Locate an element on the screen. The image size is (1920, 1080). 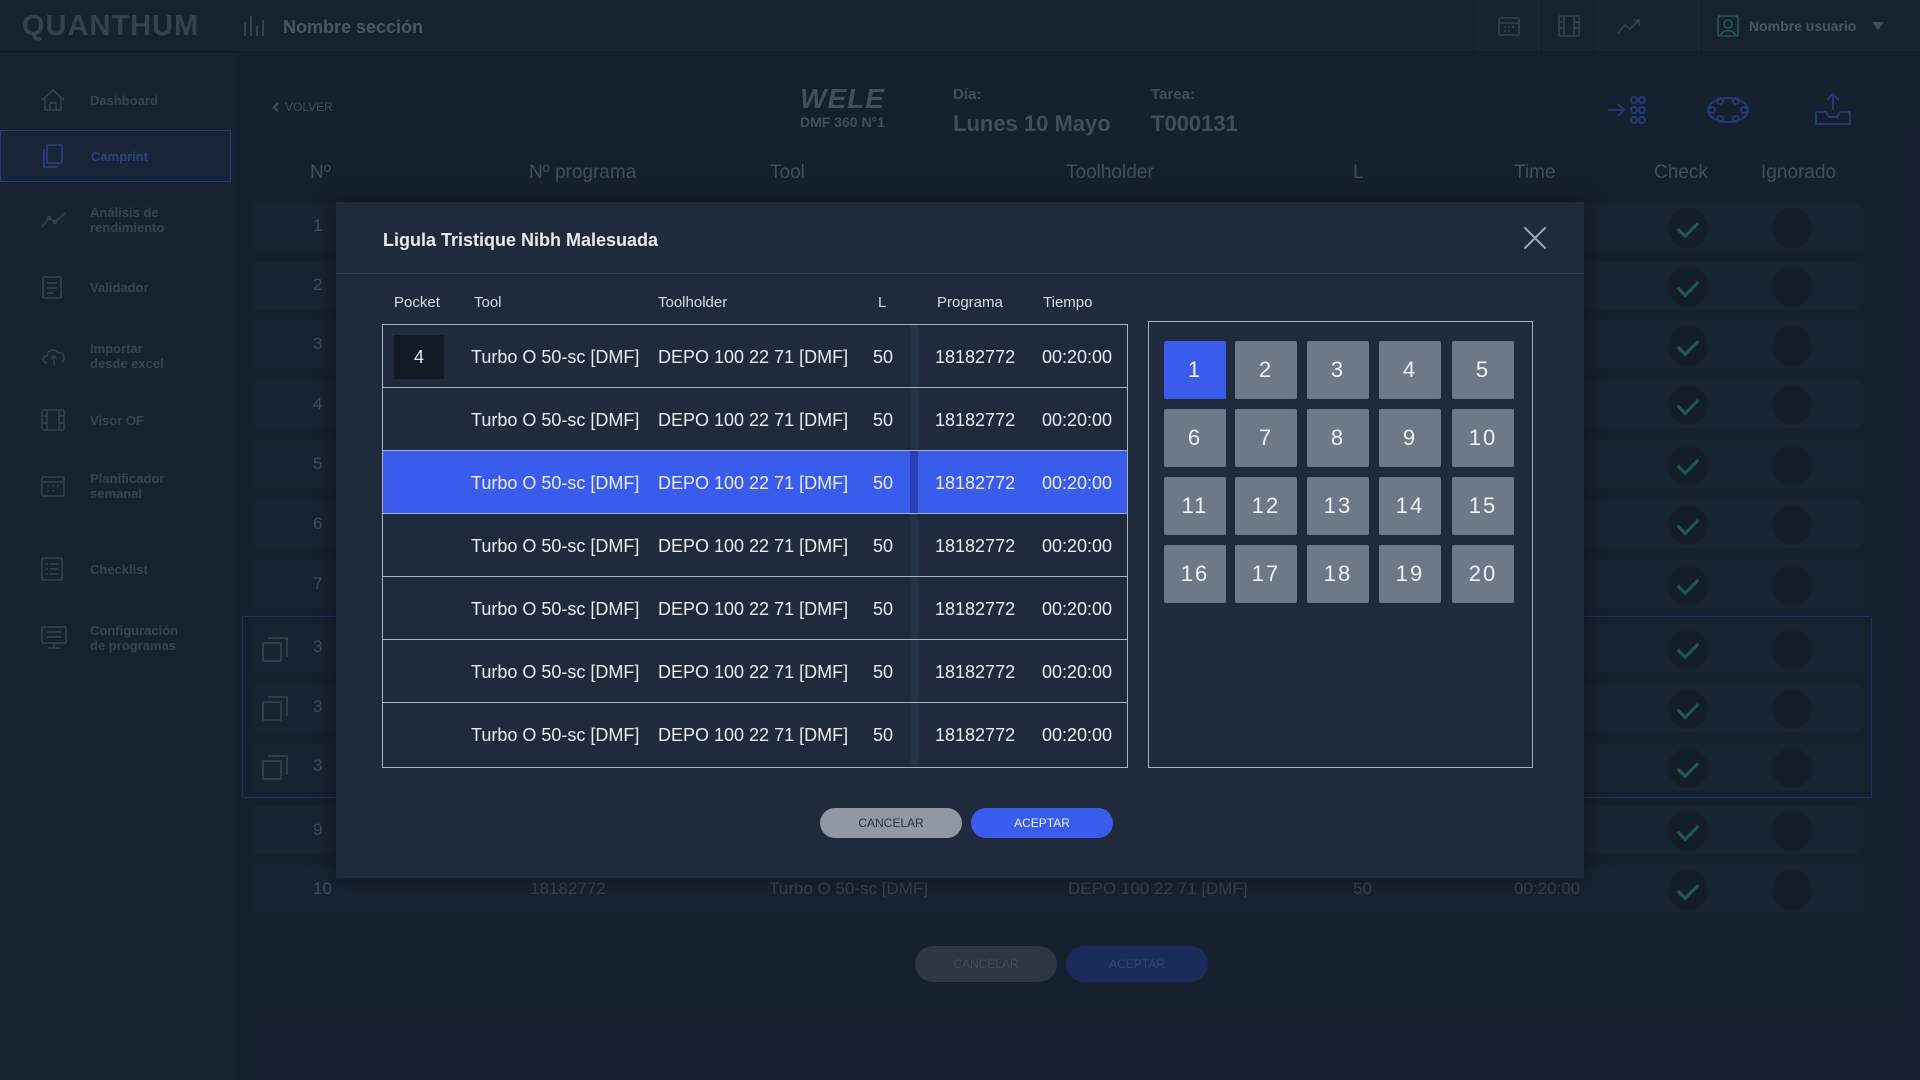
pocket-button: 15 is located at coordinates (1483, 506).